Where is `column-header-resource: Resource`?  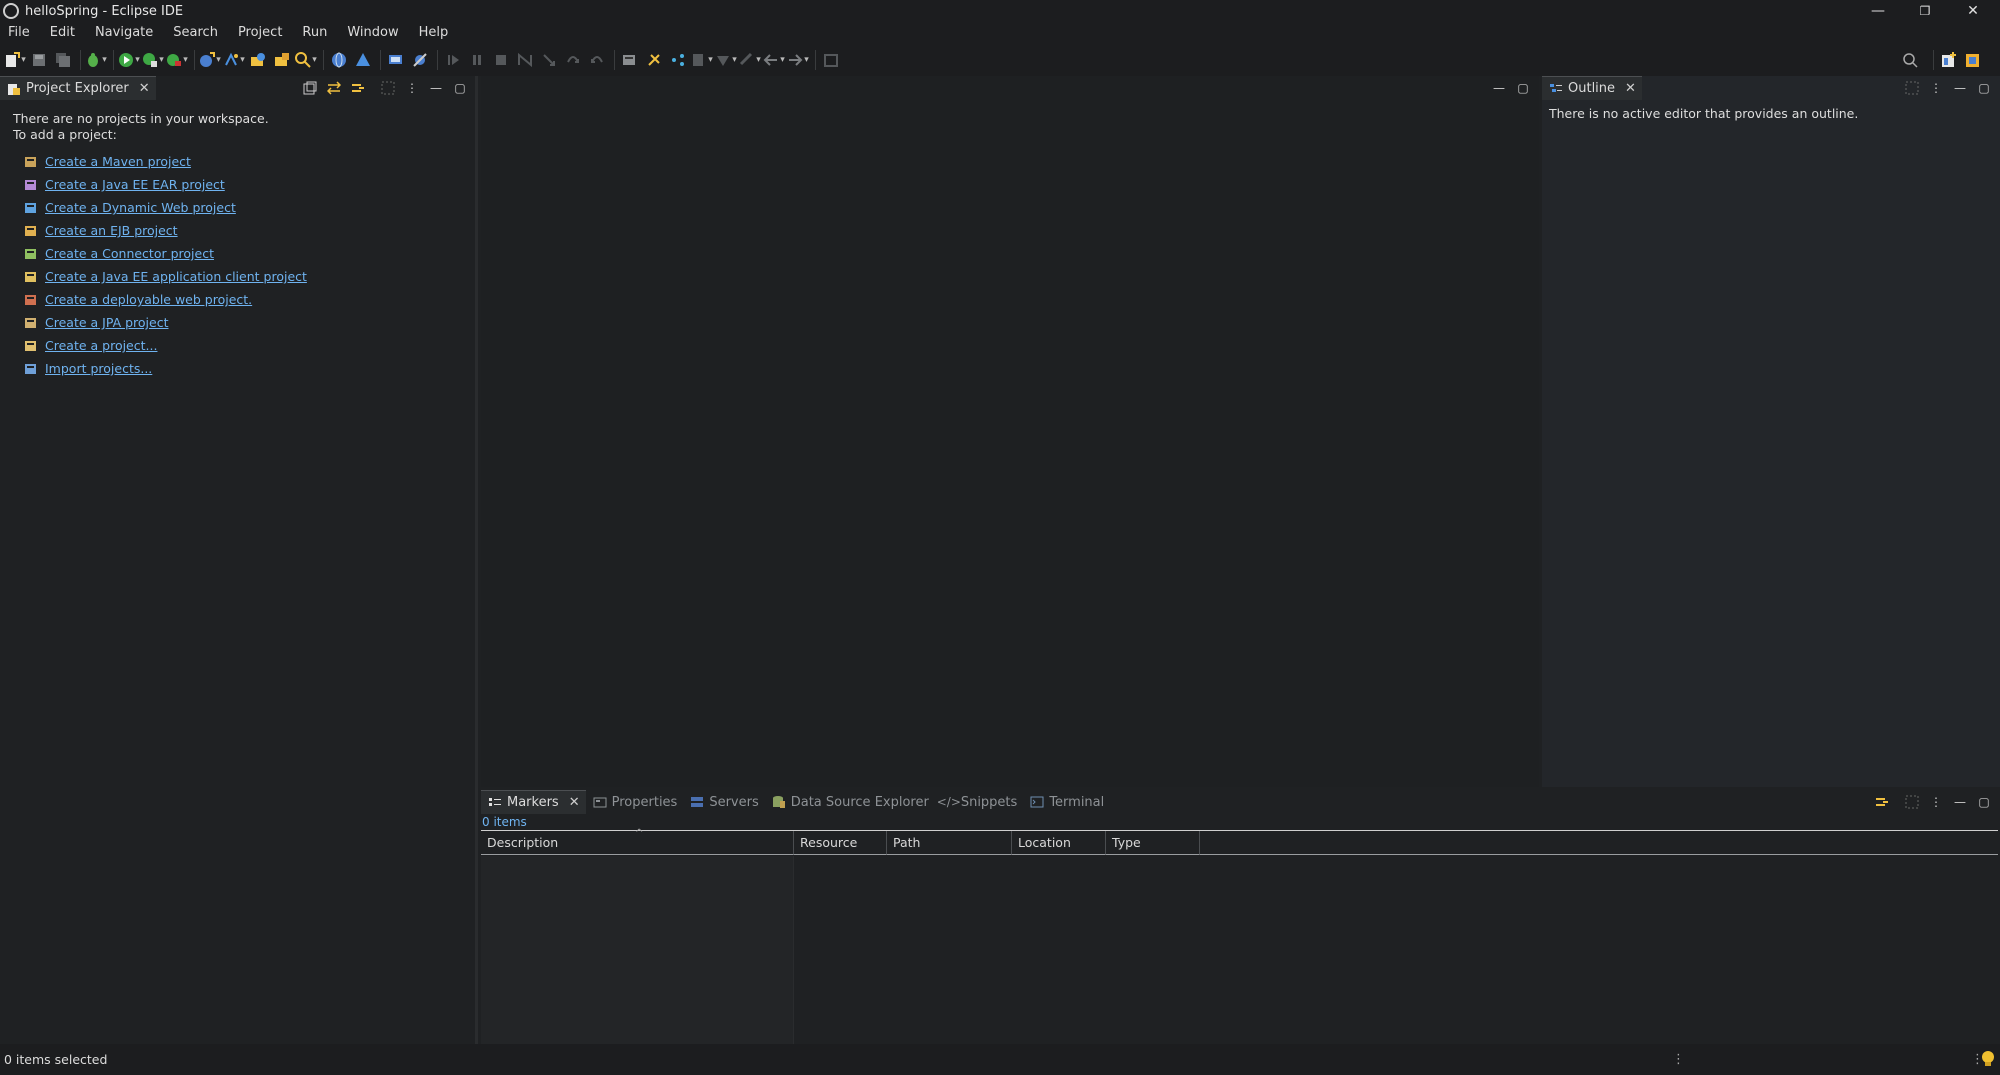 column-header-resource: Resource is located at coordinates (840, 843).